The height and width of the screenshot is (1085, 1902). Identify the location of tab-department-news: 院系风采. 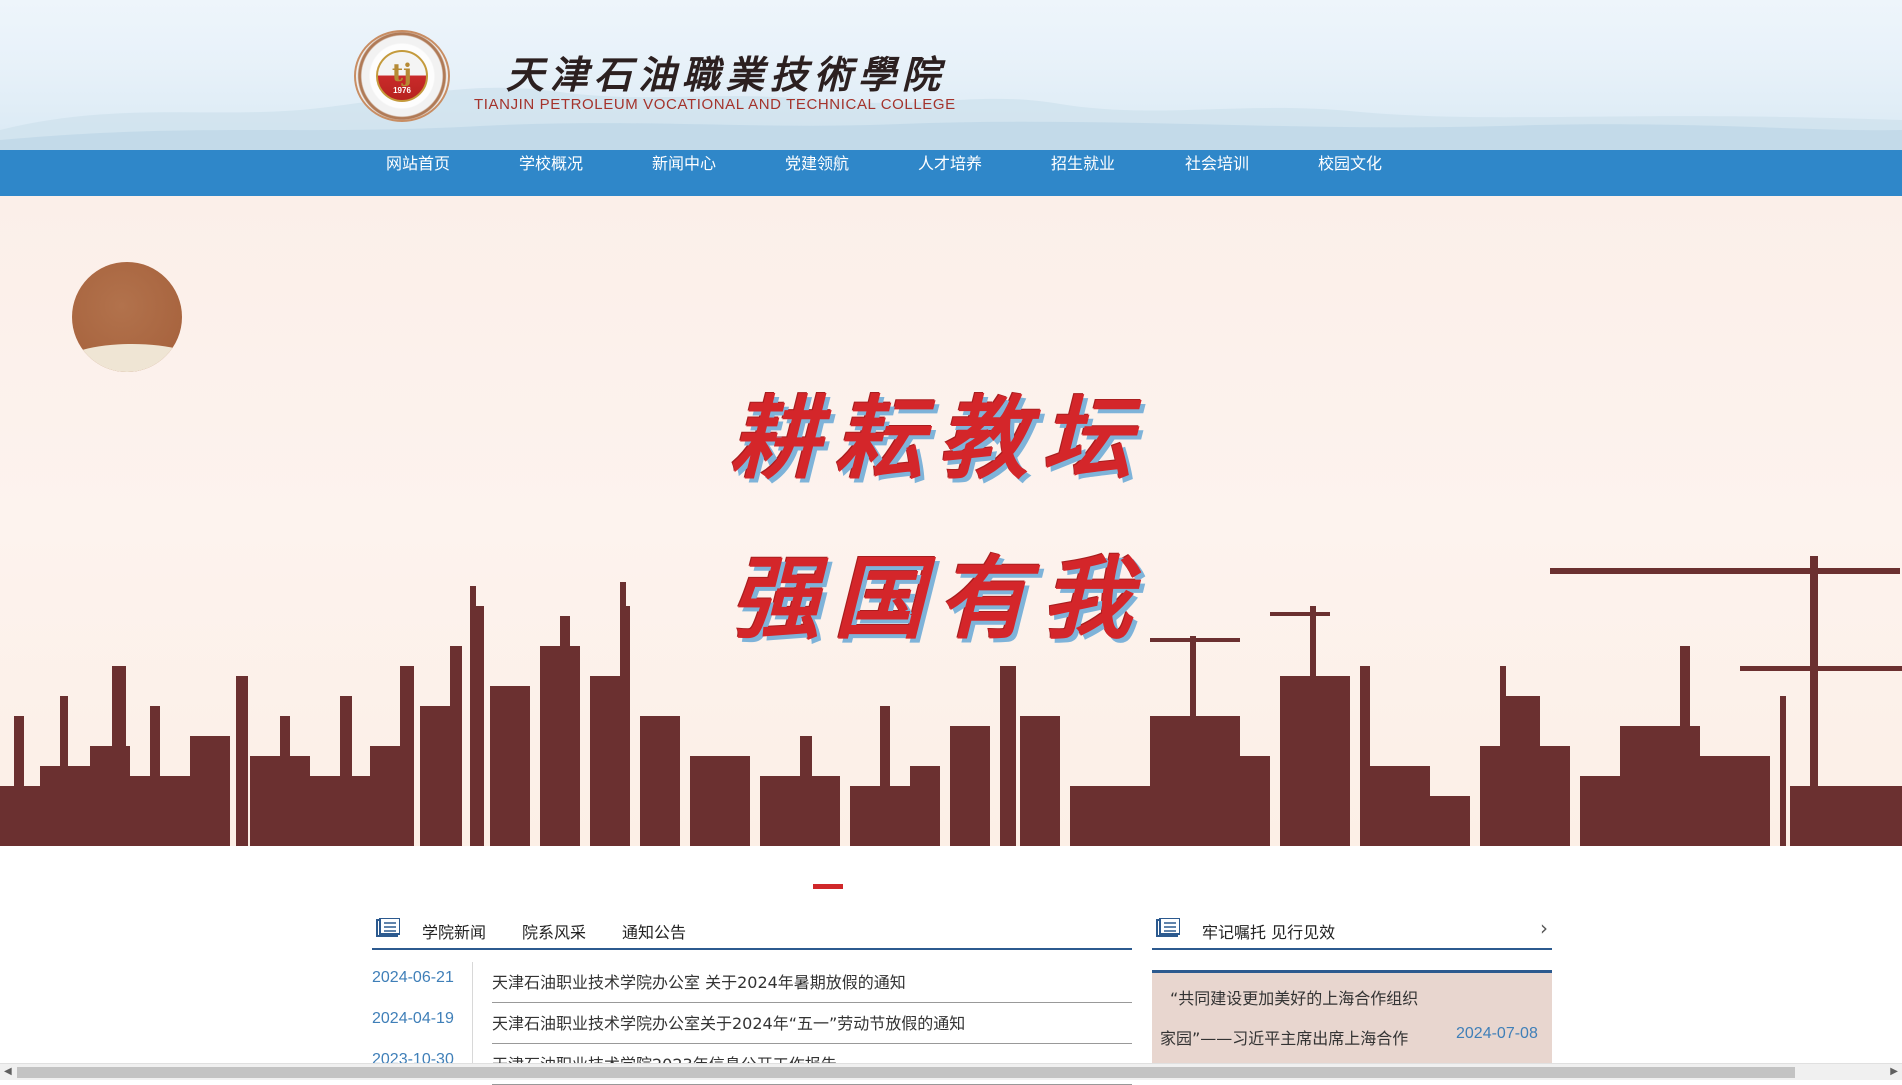
(554, 931).